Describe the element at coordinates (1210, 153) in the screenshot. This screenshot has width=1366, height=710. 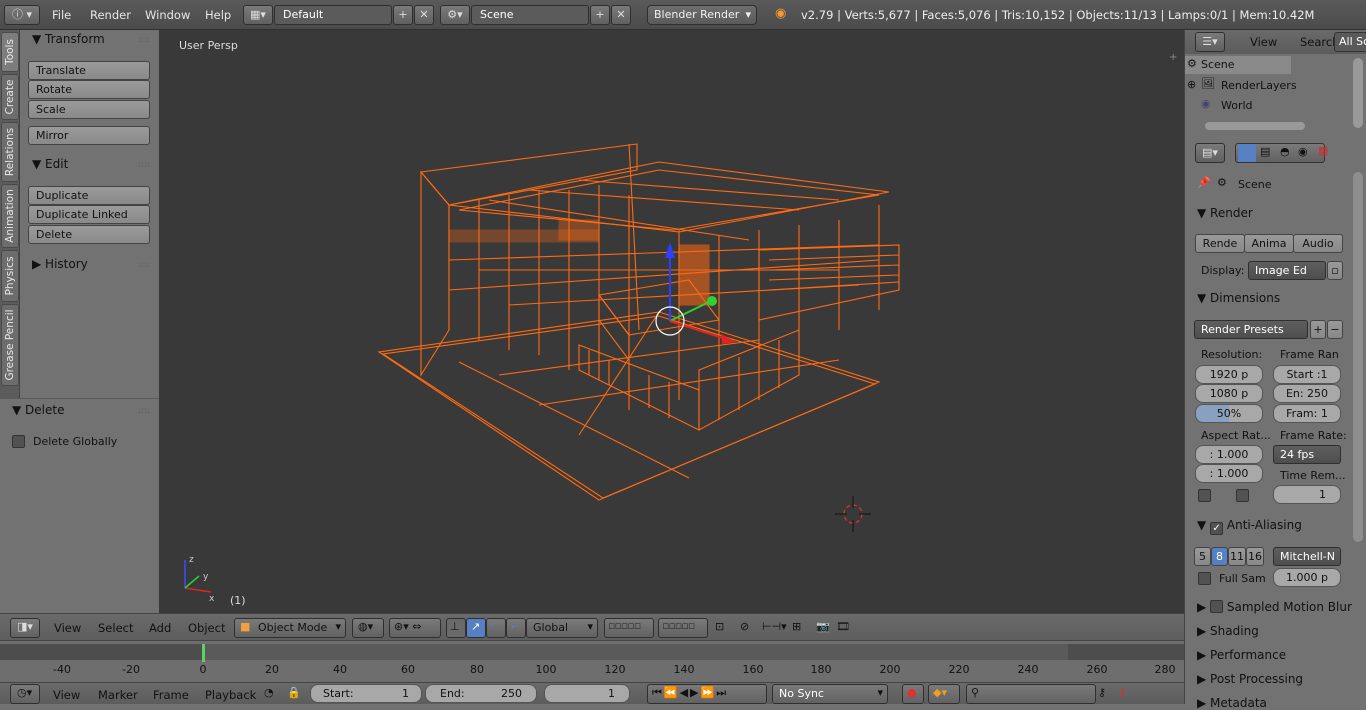
I see `properties-editor-type-button: ▤▾` at that location.